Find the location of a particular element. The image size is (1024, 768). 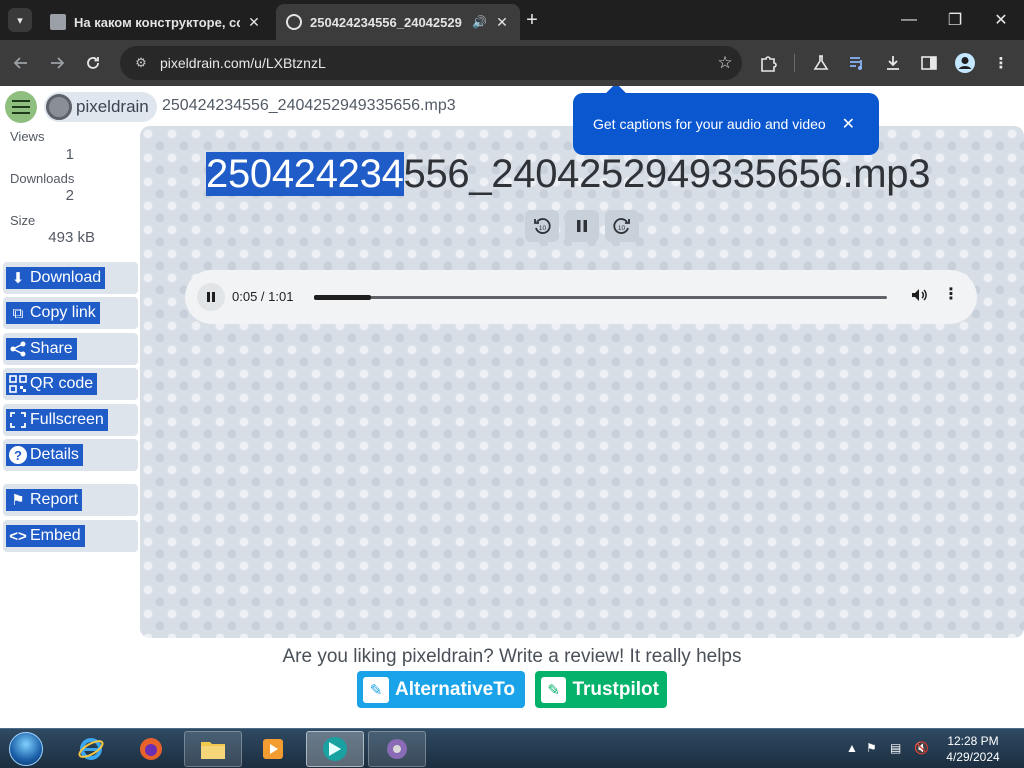

player-pause-button is located at coordinates (211, 297).